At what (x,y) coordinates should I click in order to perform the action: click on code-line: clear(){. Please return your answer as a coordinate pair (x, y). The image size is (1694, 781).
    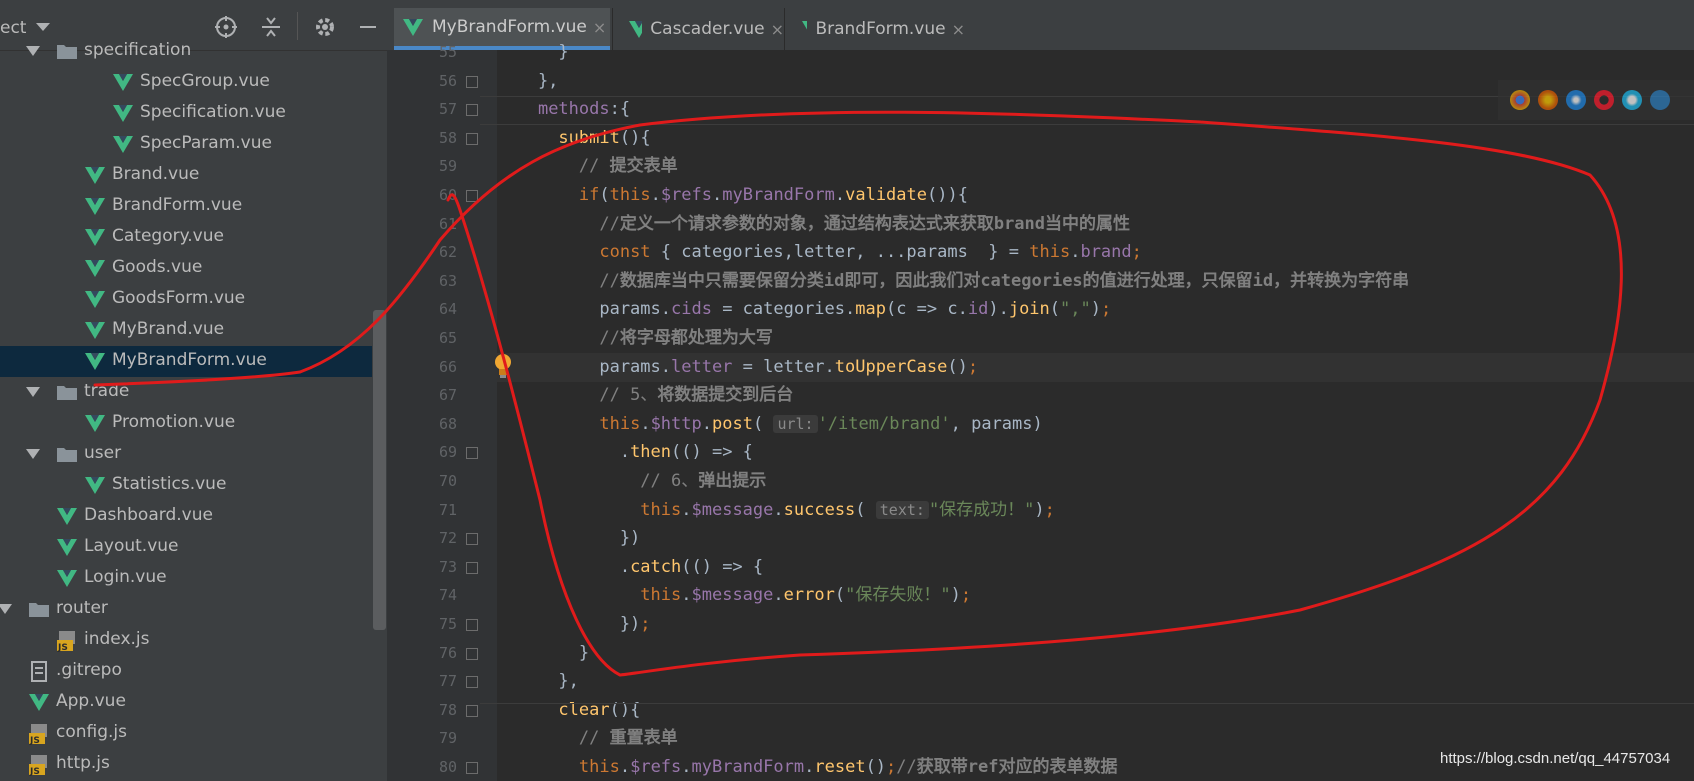
    Looking at the image, I should click on (568, 710).